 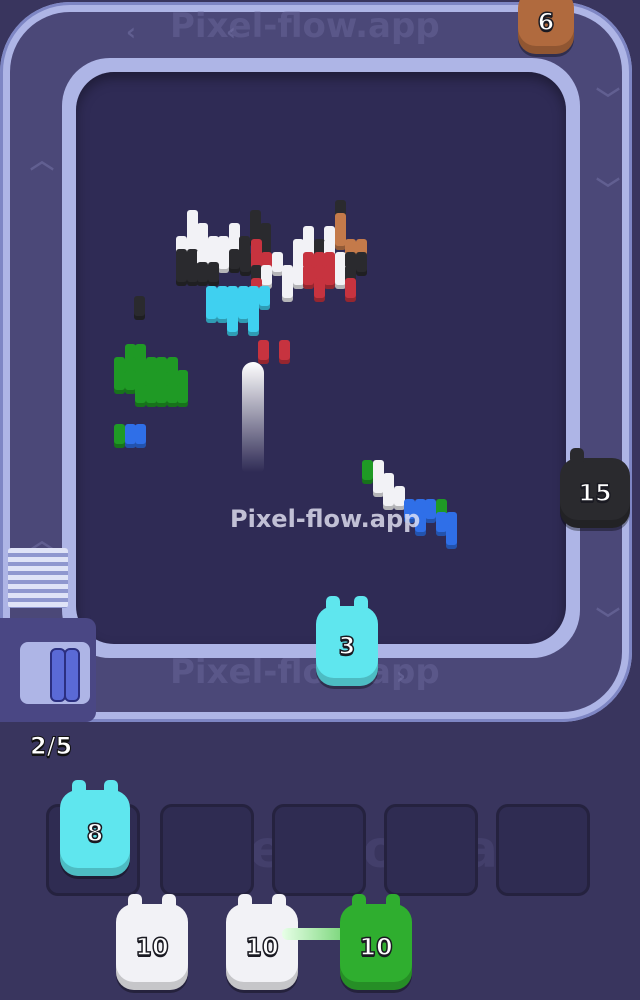 What do you see at coordinates (347, 646) in the screenshot?
I see `shooter-count: 3` at bounding box center [347, 646].